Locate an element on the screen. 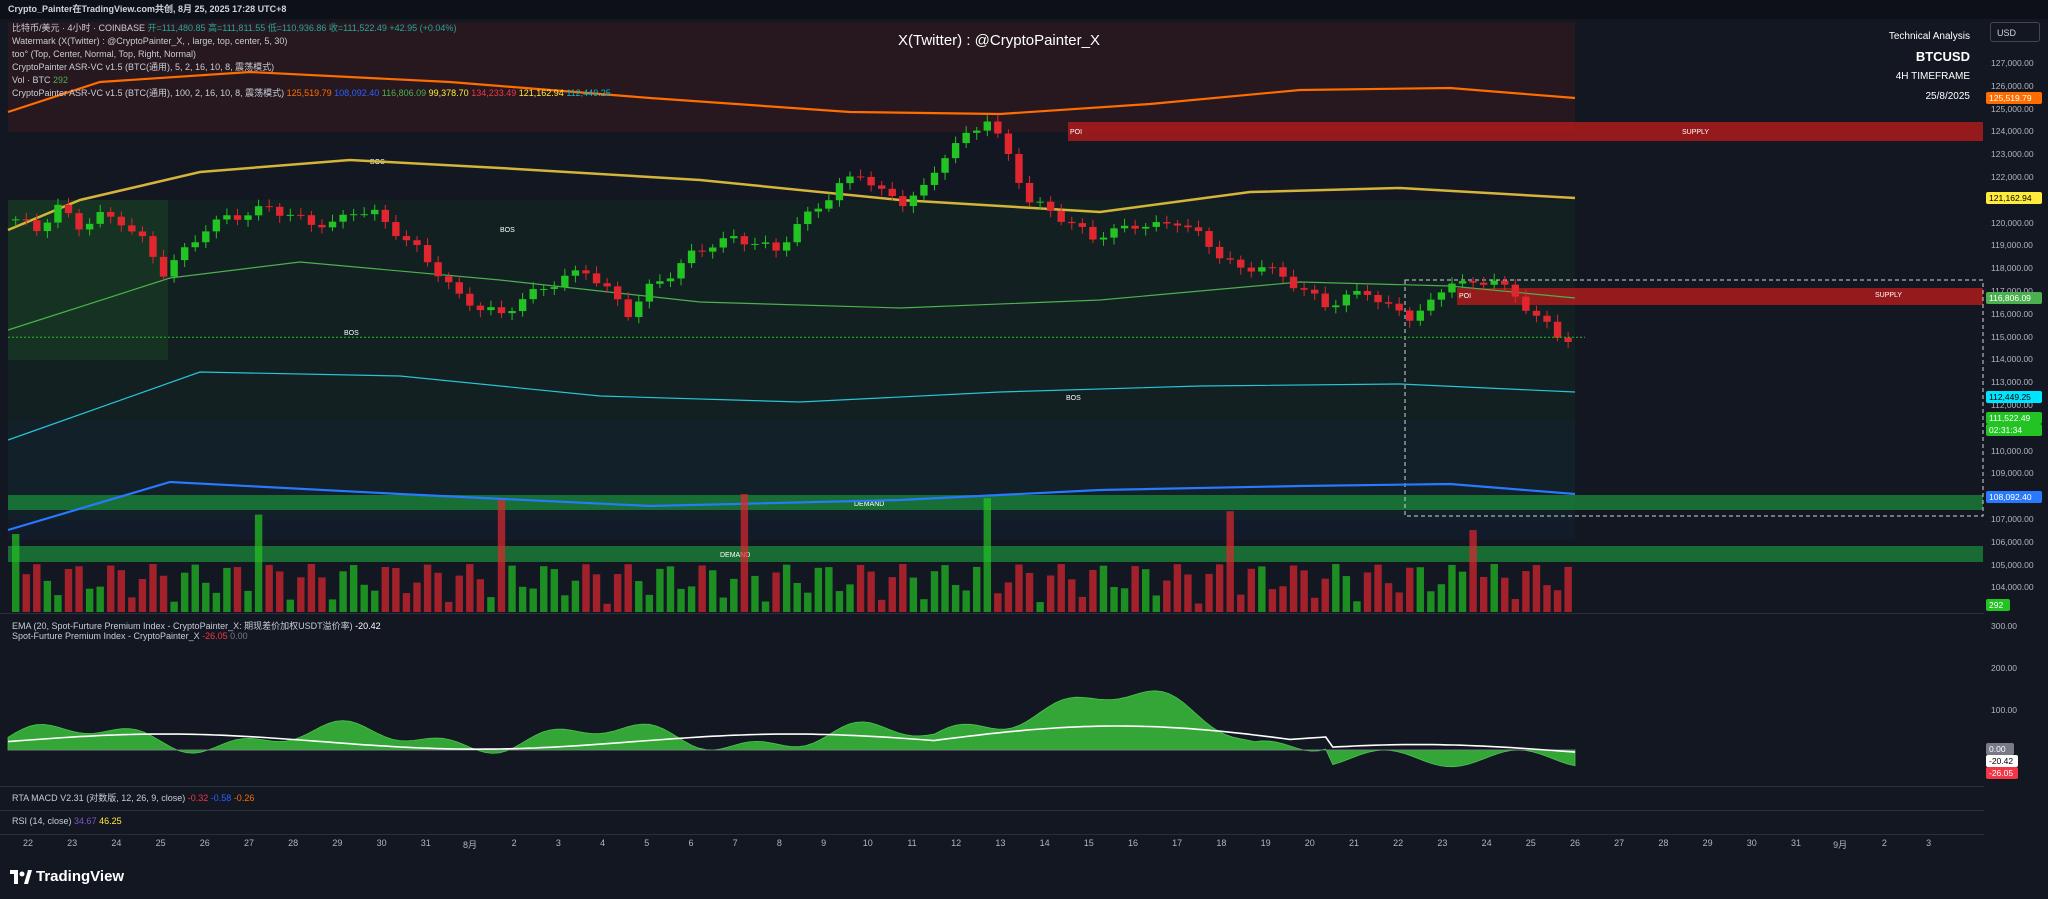 The width and height of the screenshot is (2048, 899). tradingview-logo: TradingView is located at coordinates (67, 876).